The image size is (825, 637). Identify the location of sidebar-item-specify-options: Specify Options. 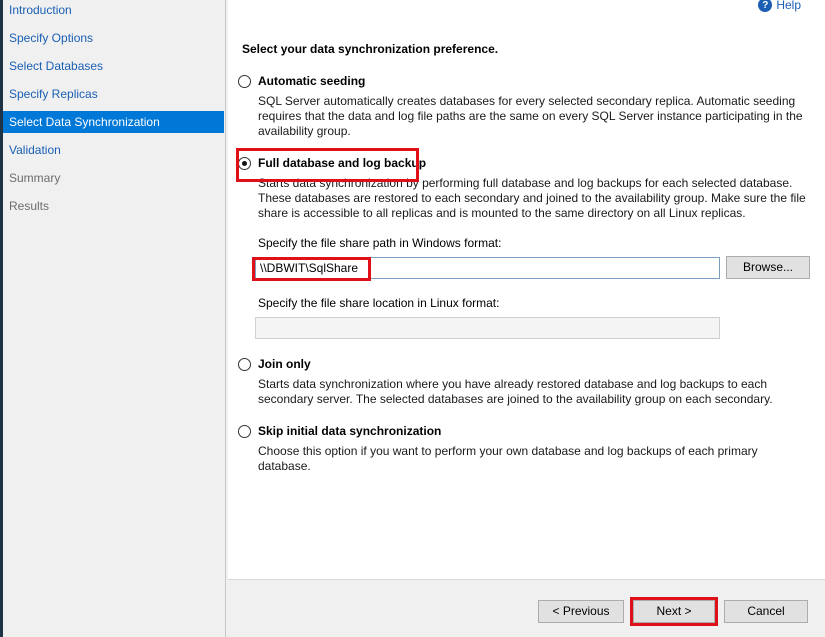
(113, 38).